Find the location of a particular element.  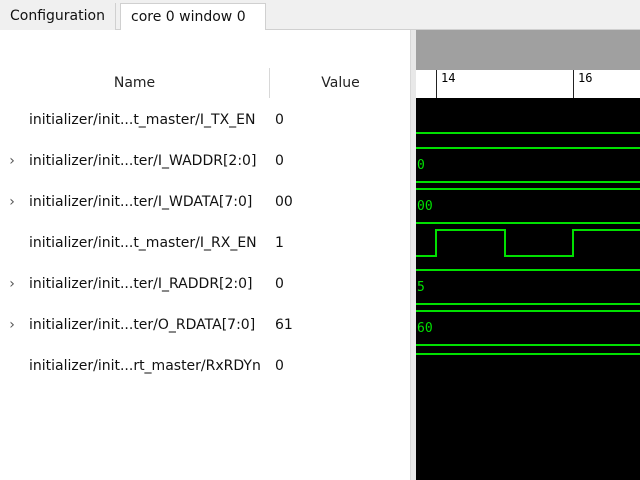

signal-row-i-raddr: › initializer/init...ter/I_RADDR[2:0] 0 is located at coordinates (205, 284).